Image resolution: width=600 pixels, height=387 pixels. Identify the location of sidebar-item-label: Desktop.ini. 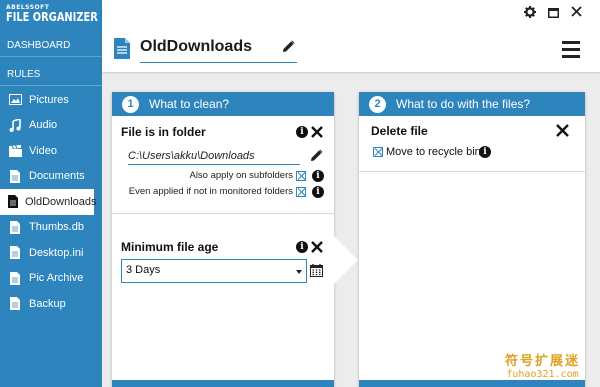
(56, 252).